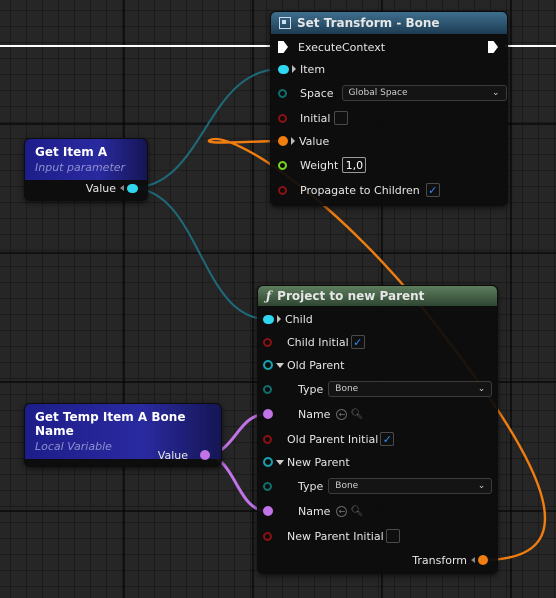  What do you see at coordinates (268, 414) in the screenshot?
I see `old-name-pin` at bounding box center [268, 414].